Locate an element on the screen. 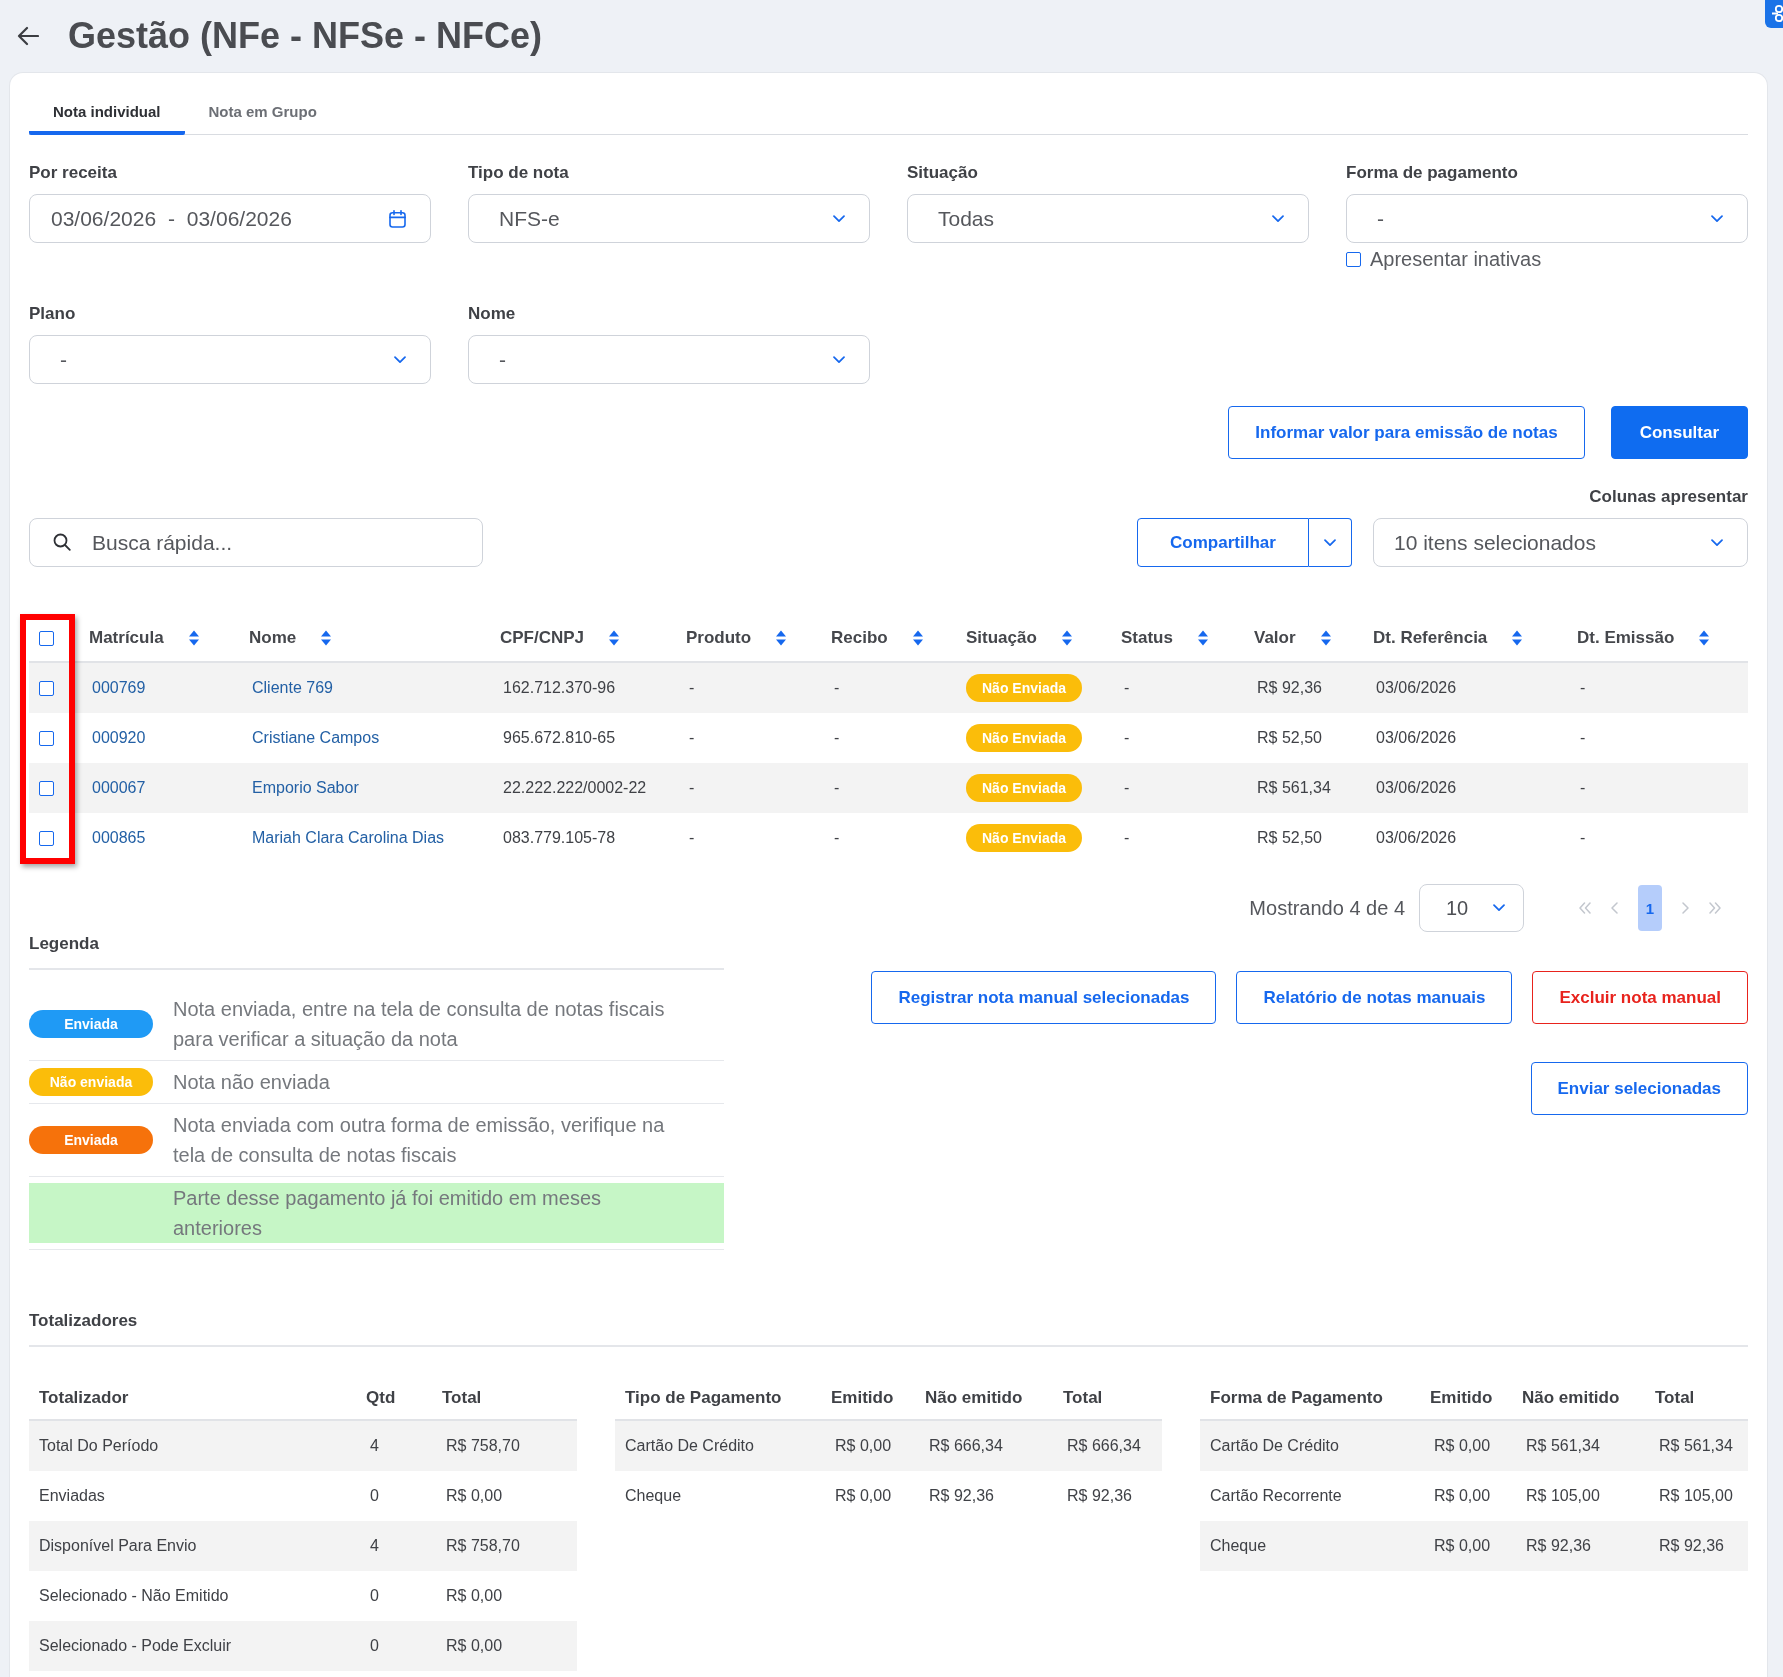 The image size is (1783, 1677). table-cell-text: R$ 758,70 is located at coordinates (482, 1546).